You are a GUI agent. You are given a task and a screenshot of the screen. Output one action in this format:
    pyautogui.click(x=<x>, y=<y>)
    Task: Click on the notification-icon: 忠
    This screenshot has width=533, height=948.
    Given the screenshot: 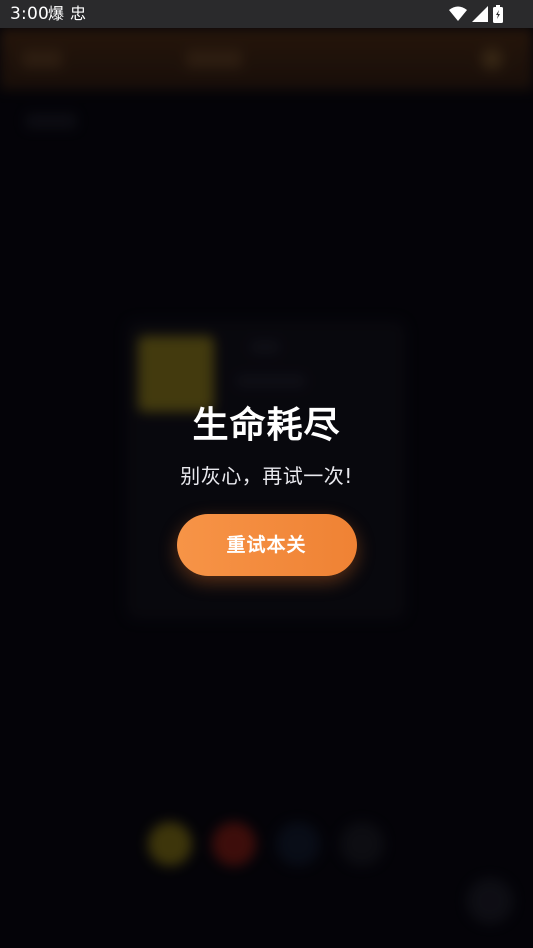 What is the action you would take?
    pyautogui.click(x=78, y=13)
    